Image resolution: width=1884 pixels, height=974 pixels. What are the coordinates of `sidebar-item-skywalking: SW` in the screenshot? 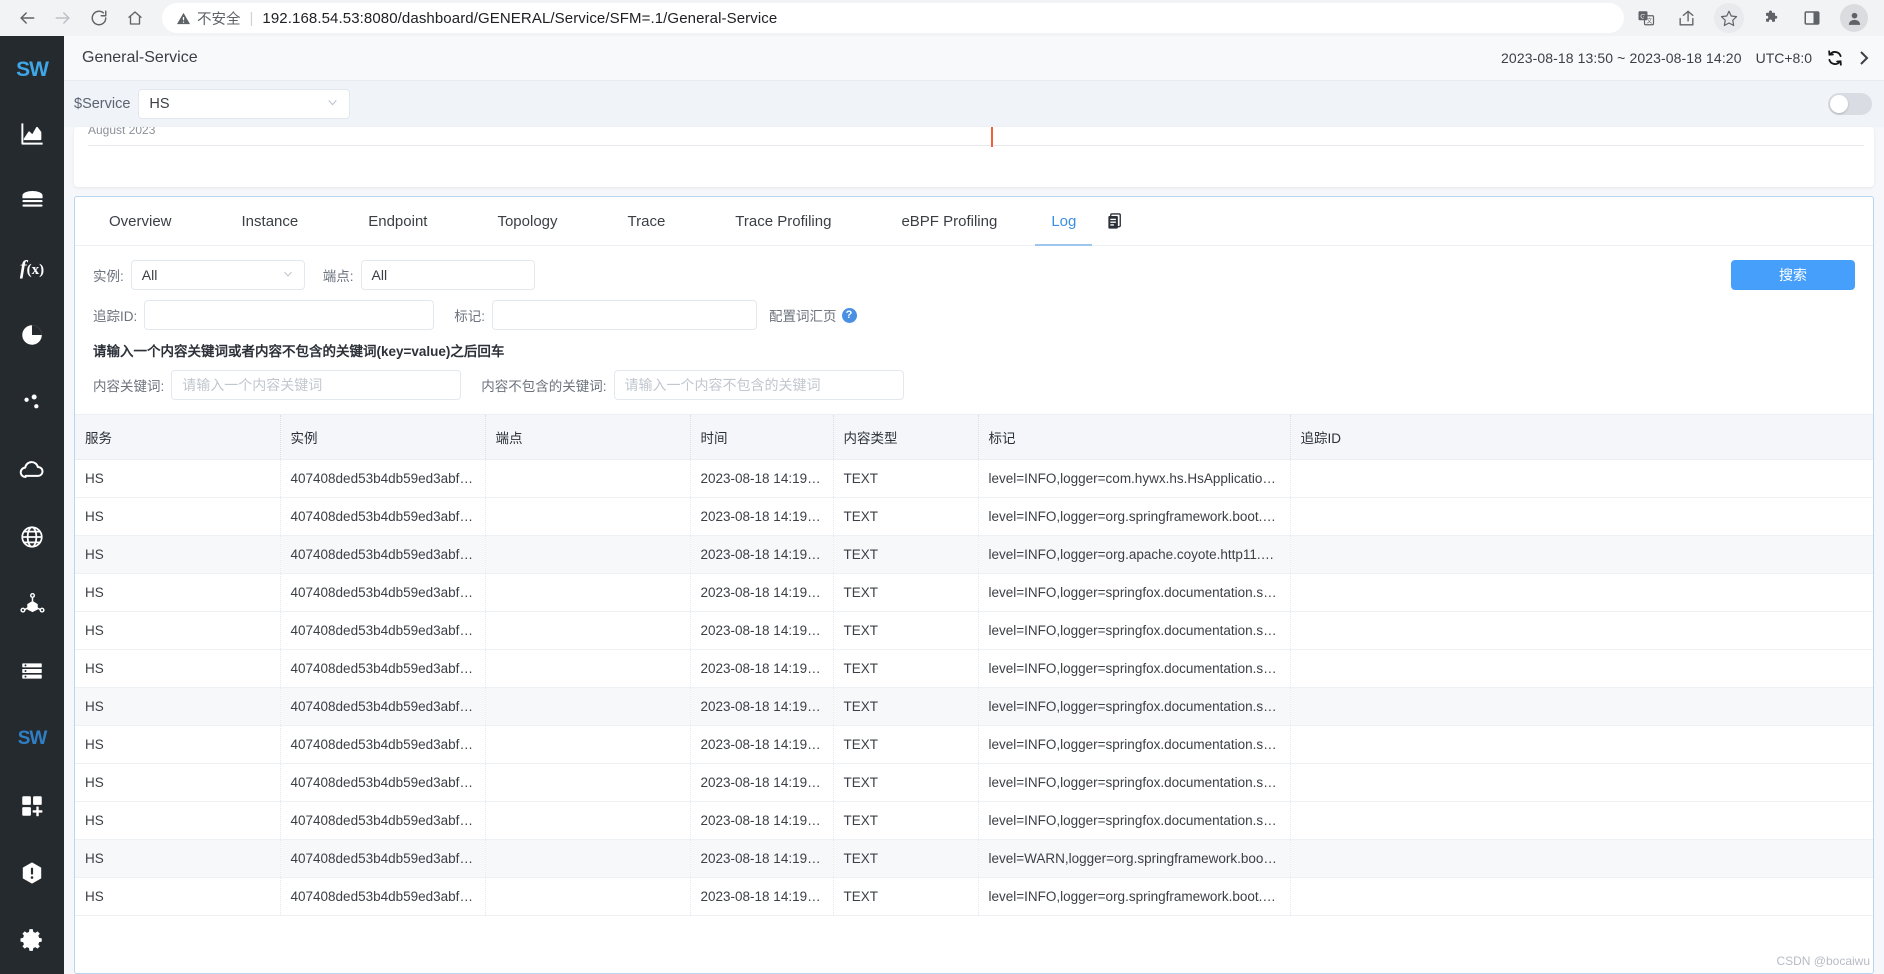 It's located at (32, 738).